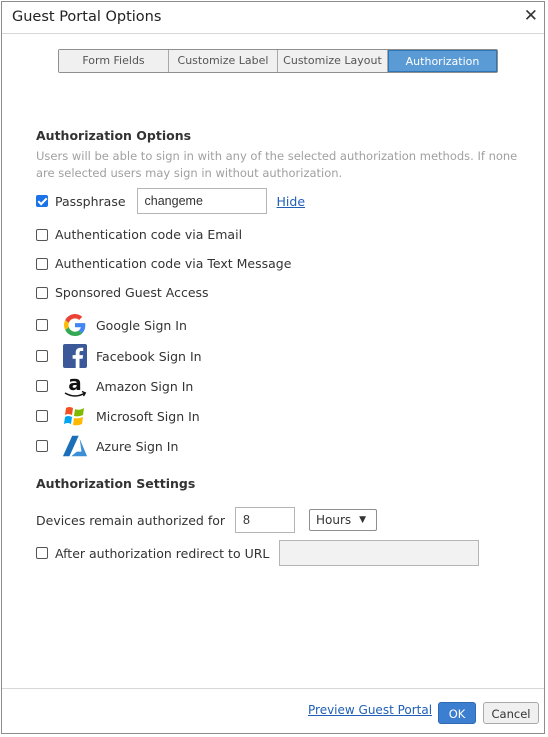 The height and width of the screenshot is (737, 548). Describe the element at coordinates (42, 325) in the screenshot. I see `google-signin-checkbox` at that location.